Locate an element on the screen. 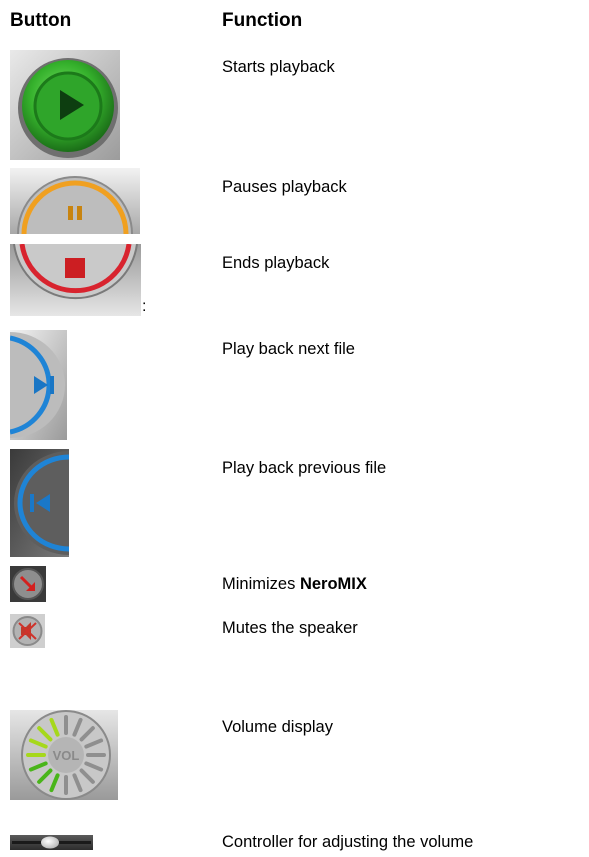 The height and width of the screenshot is (857, 589). column-header-function: Function is located at coordinates (262, 20).